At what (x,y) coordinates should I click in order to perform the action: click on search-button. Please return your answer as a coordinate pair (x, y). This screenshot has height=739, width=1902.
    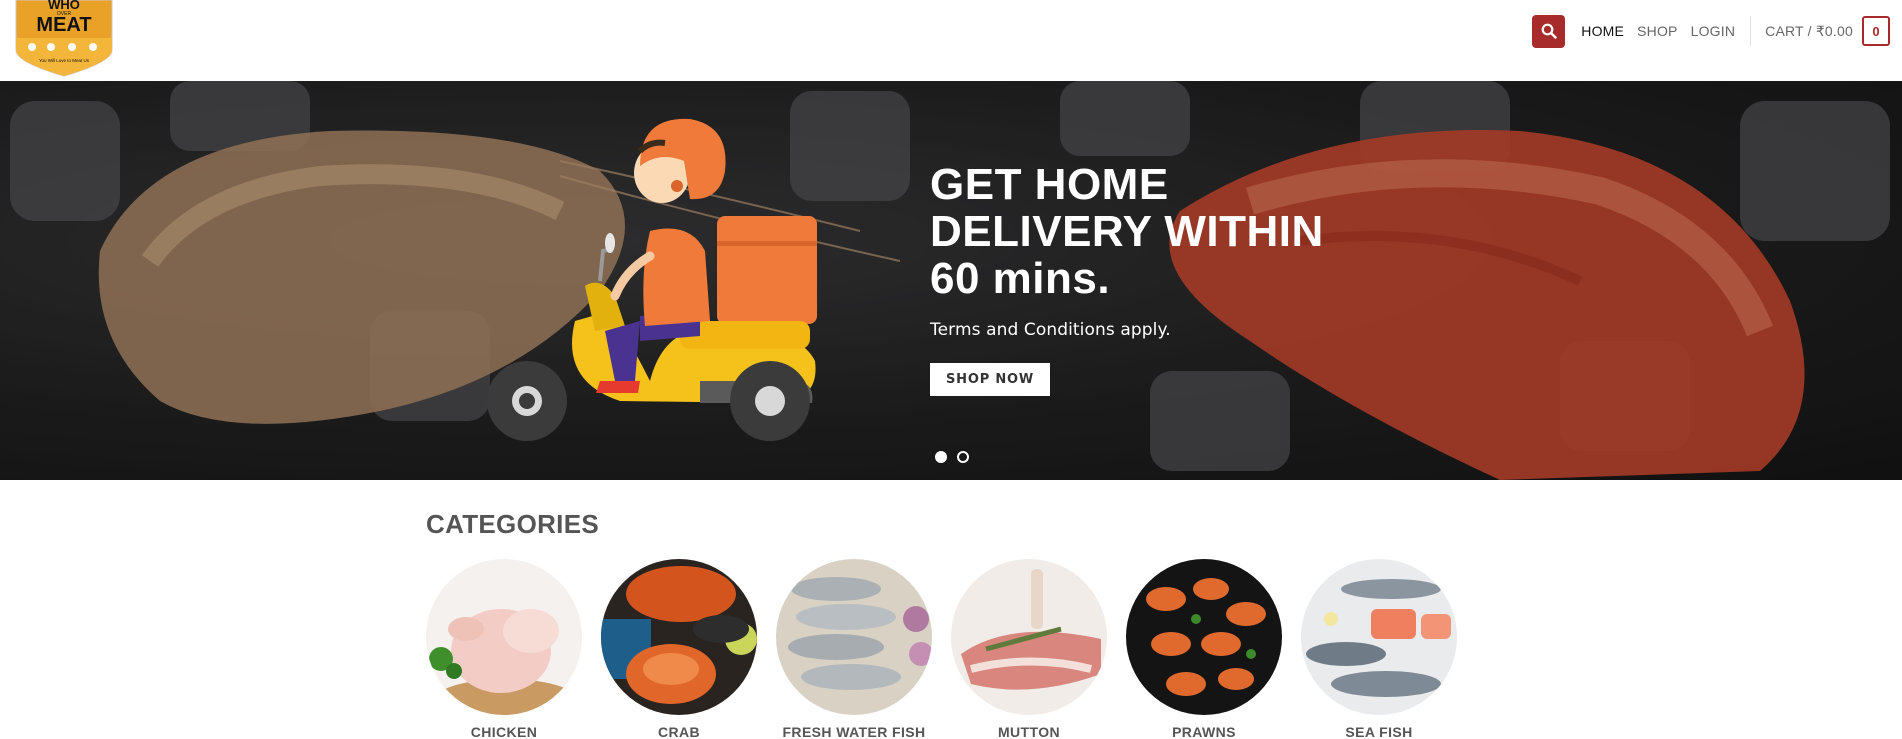
    Looking at the image, I should click on (1549, 31).